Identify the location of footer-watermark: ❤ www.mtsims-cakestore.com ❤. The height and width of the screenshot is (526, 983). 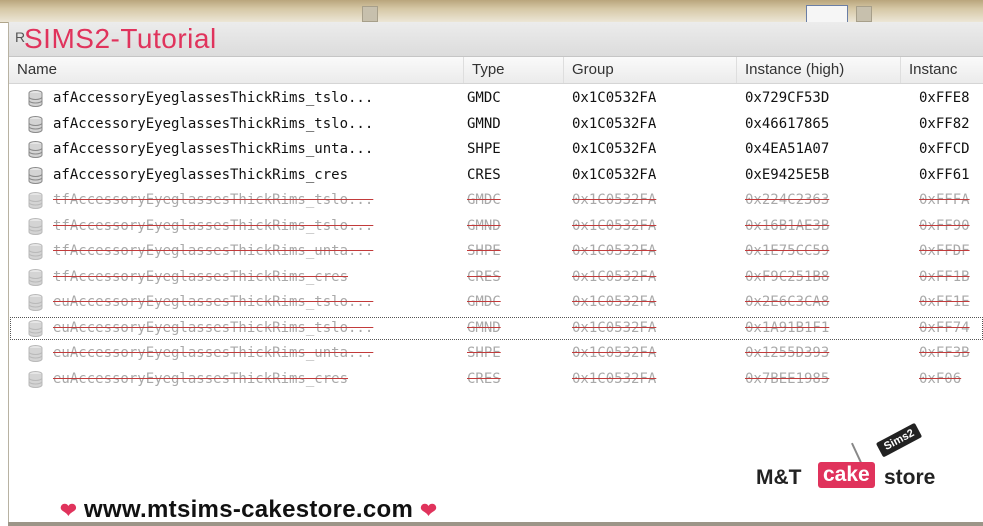
(248, 510).